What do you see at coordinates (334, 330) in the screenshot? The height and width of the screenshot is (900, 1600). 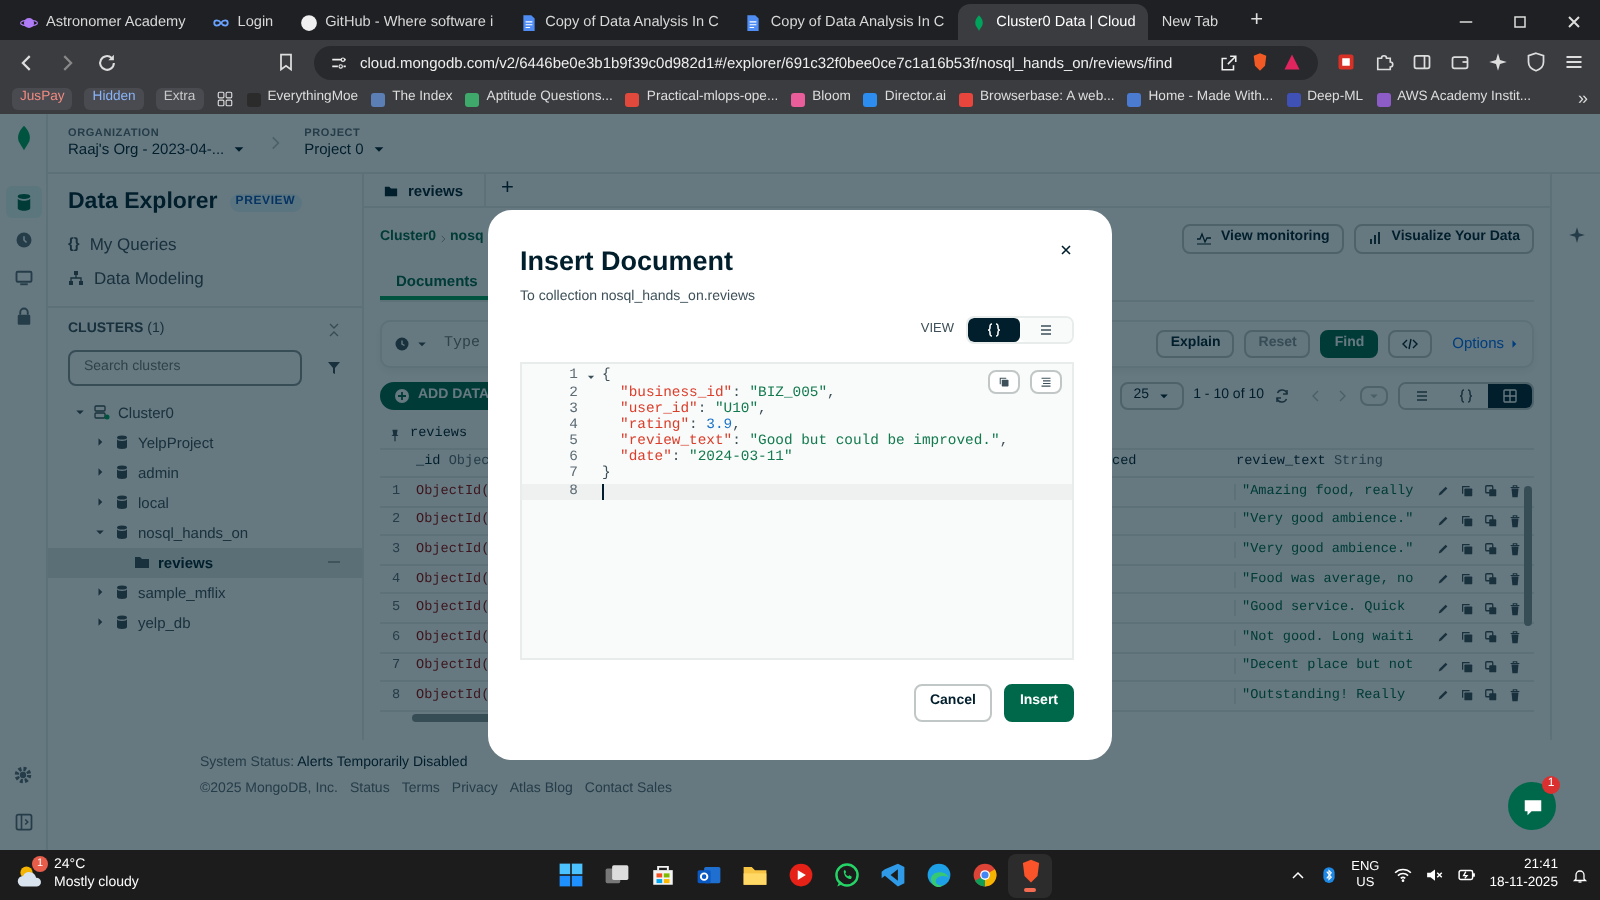 I see `collapse-icon` at bounding box center [334, 330].